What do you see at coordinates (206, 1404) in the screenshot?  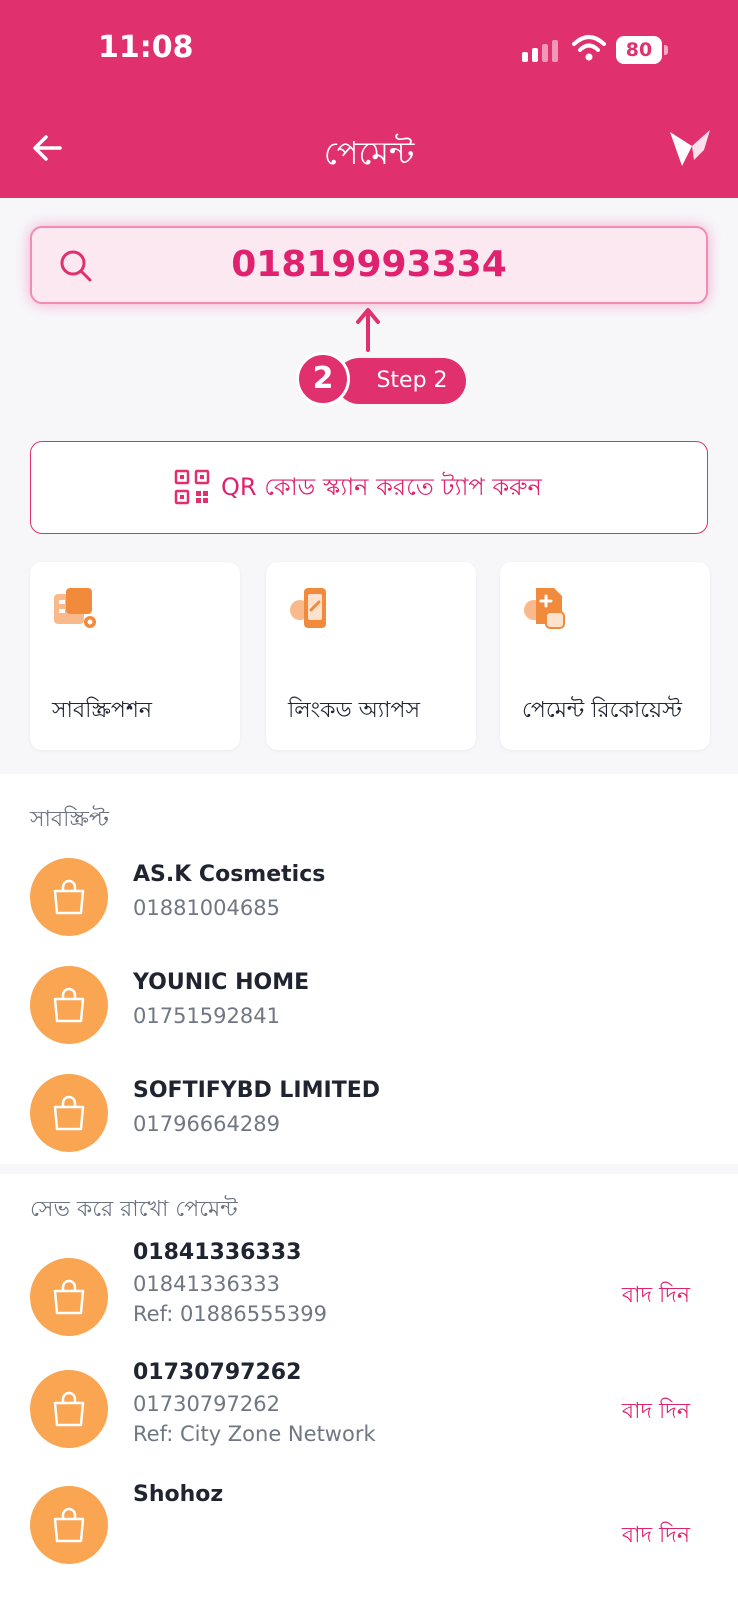 I see `saved-number: 01730797262` at bounding box center [206, 1404].